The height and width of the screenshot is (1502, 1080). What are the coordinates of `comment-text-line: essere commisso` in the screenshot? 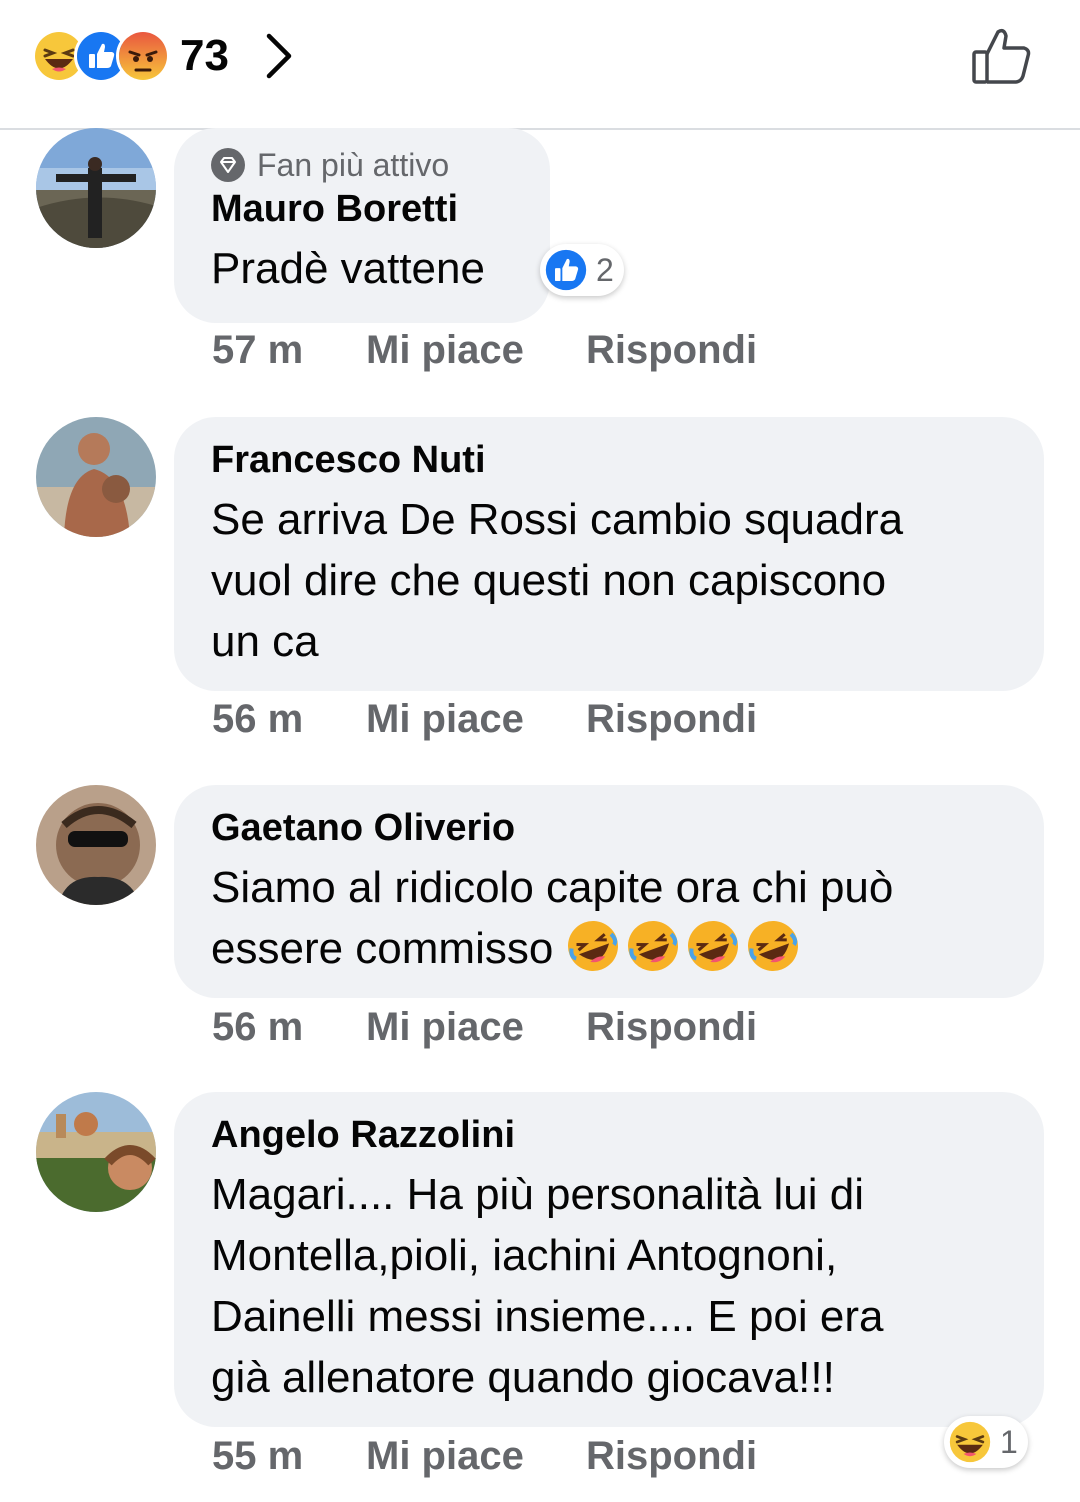 It's located at (609, 948).